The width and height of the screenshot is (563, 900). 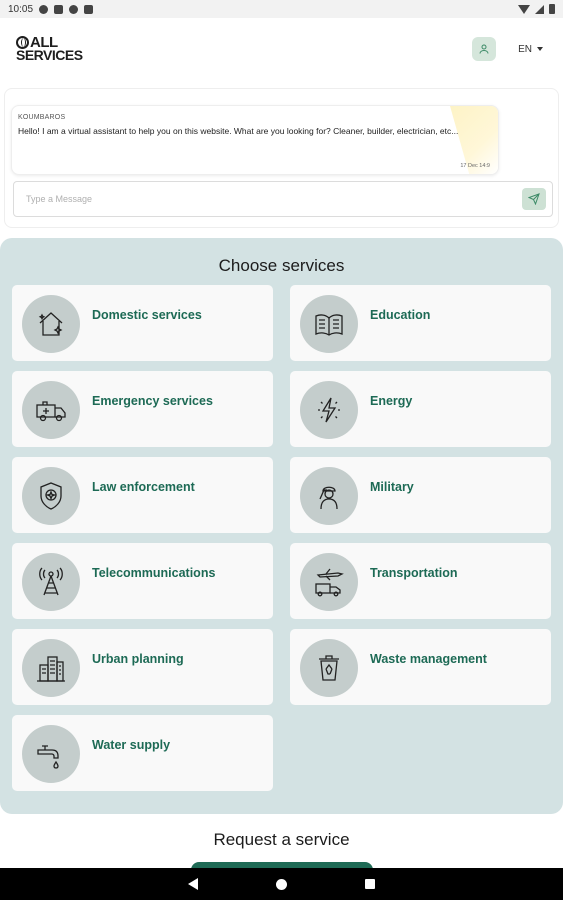 I want to click on service-label: Transportation, so click(x=414, y=573).